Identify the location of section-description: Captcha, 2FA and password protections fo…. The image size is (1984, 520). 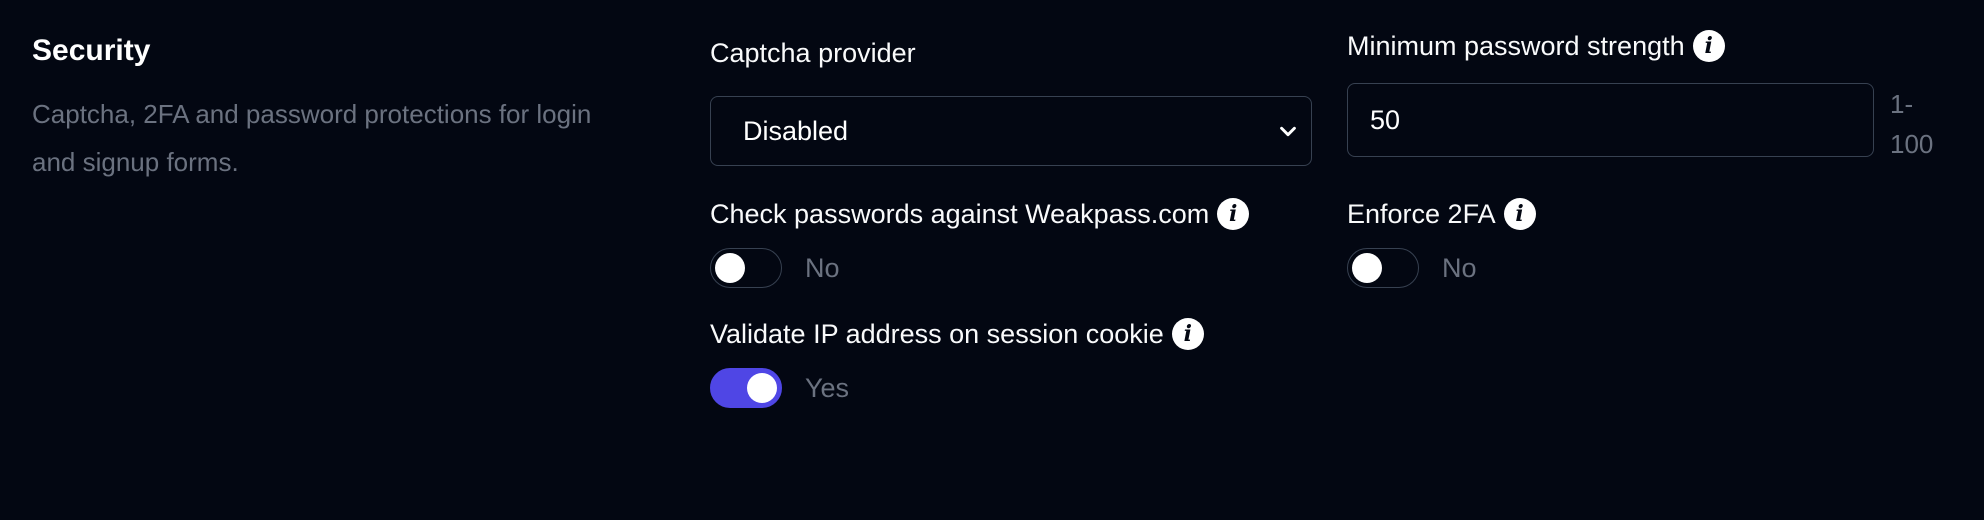
(312, 138).